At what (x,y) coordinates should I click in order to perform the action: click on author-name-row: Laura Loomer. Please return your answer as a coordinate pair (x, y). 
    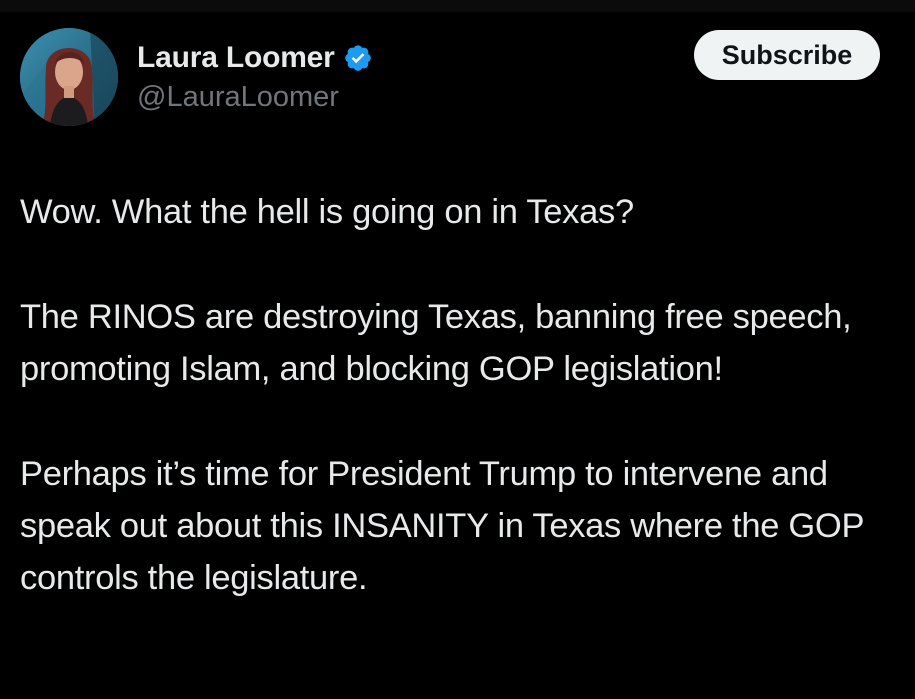
    Looking at the image, I should click on (255, 58).